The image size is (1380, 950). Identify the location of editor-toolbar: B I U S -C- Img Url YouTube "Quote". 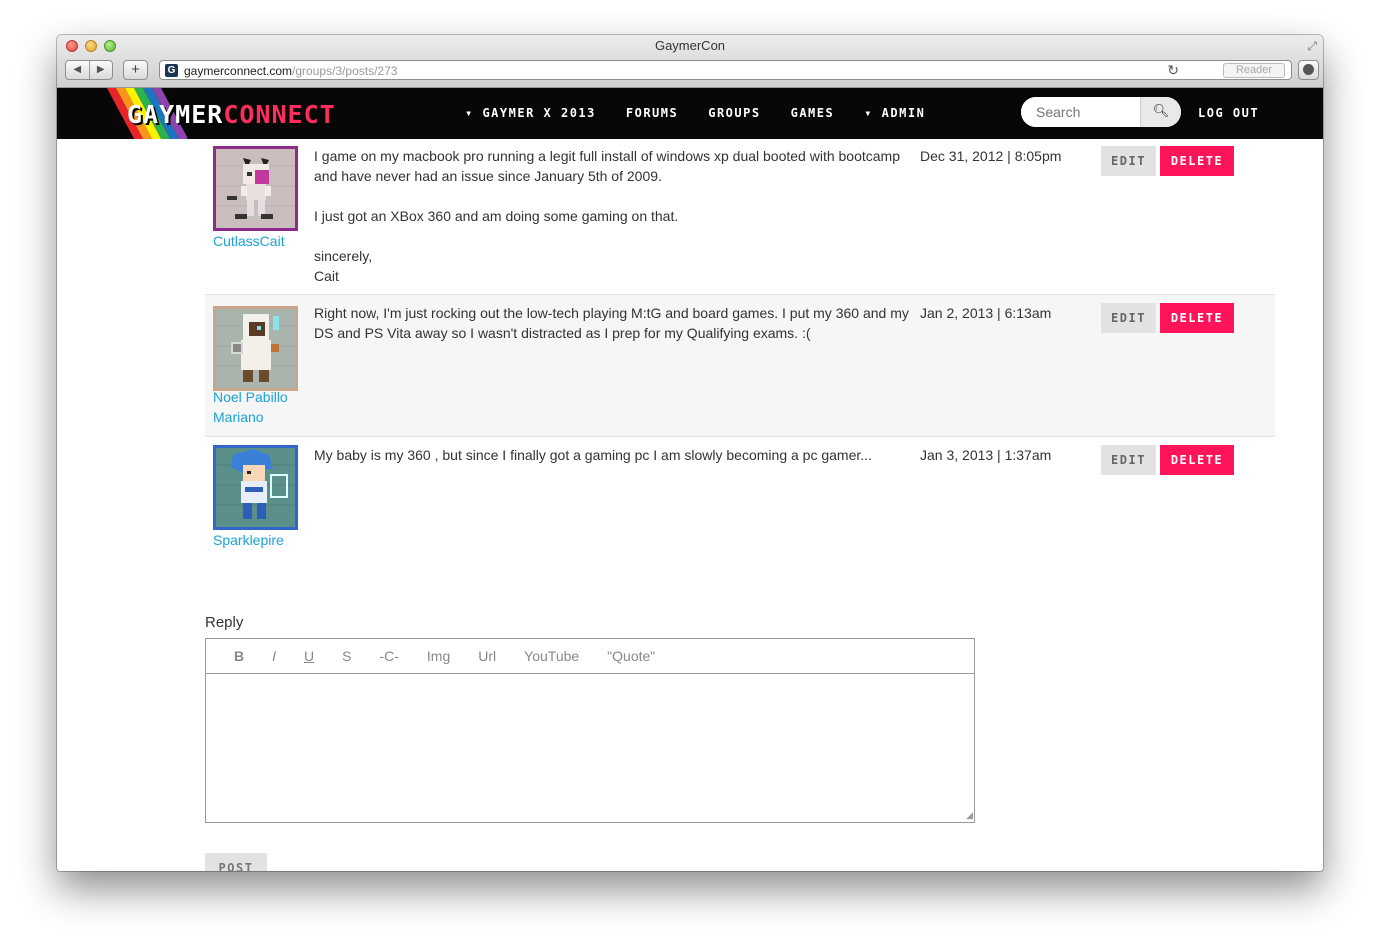
(590, 656).